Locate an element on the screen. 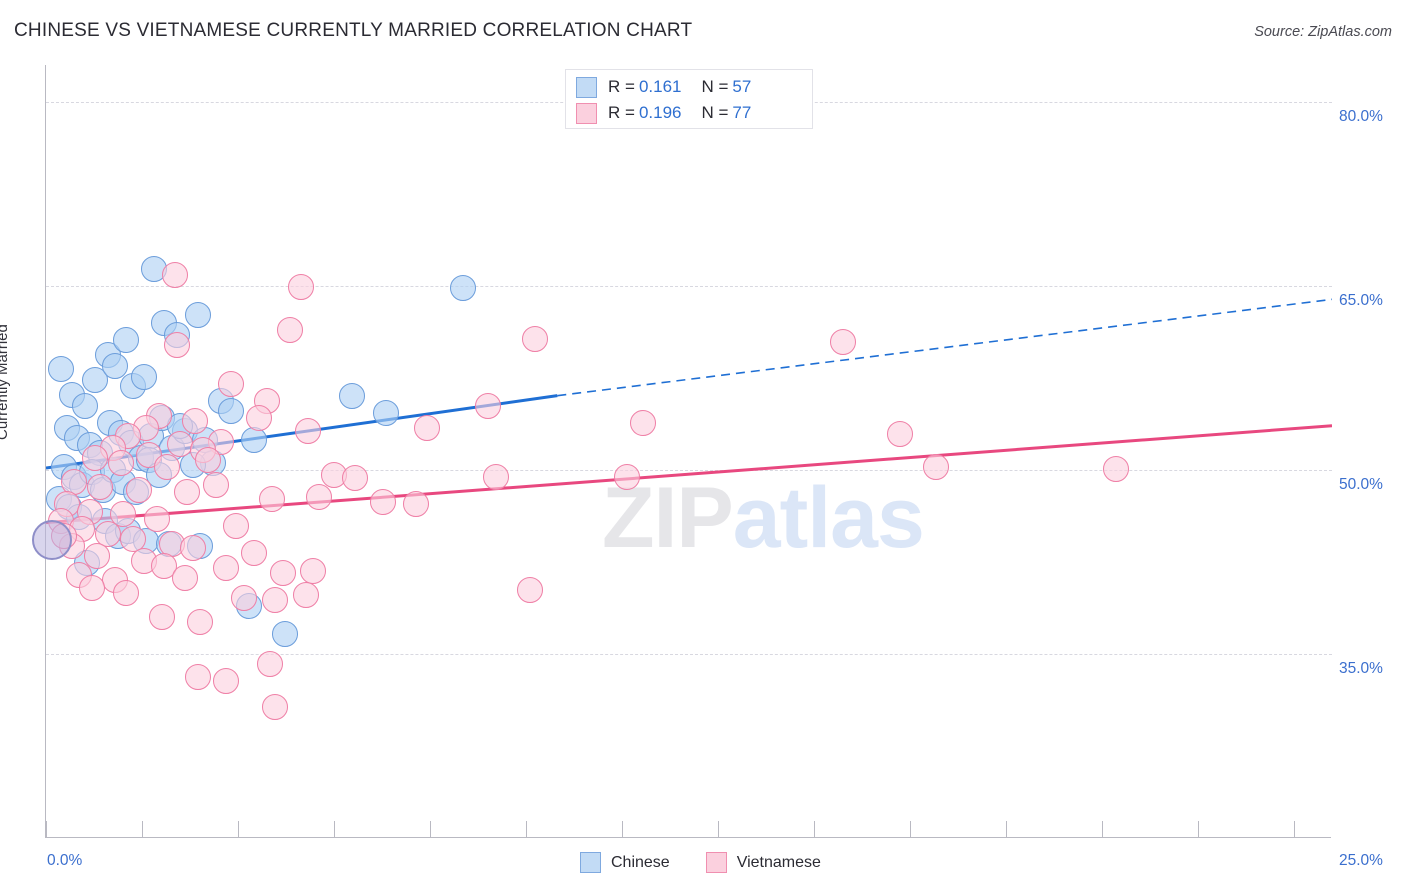 The image size is (1406, 892). correlation-stats-box: R = 0.161 N = 57 R = 0.196 N = 77 is located at coordinates (689, 99).